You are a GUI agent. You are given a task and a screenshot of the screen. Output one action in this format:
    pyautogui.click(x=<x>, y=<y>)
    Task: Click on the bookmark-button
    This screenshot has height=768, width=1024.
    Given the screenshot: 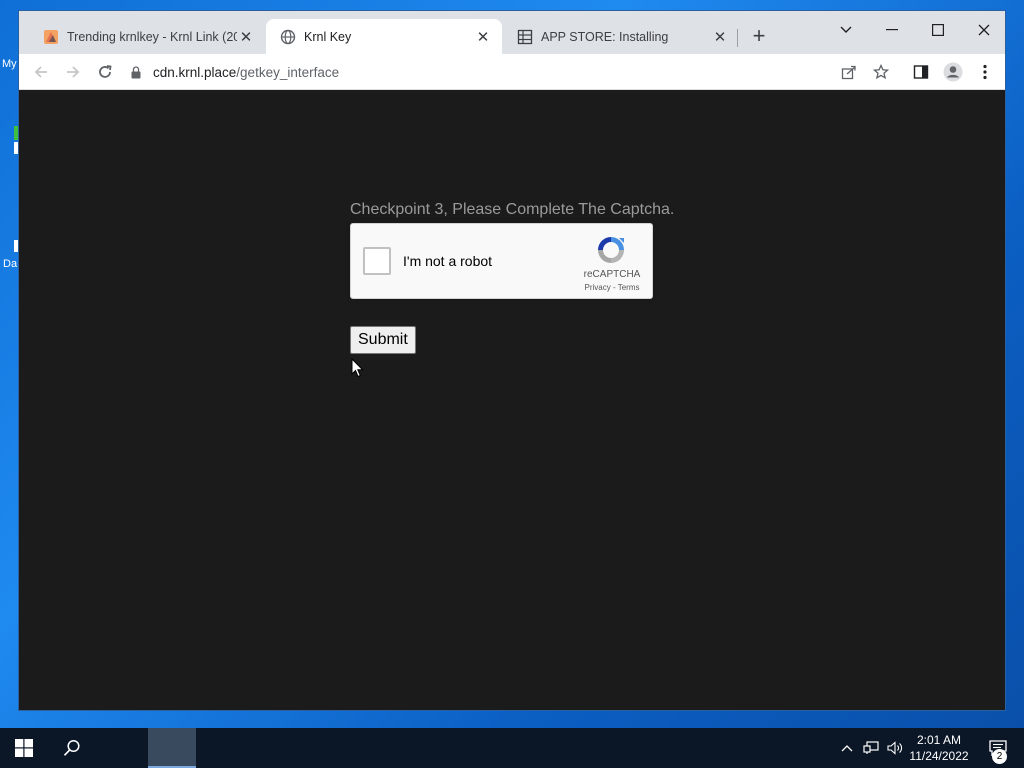 What is the action you would take?
    pyautogui.click(x=881, y=72)
    